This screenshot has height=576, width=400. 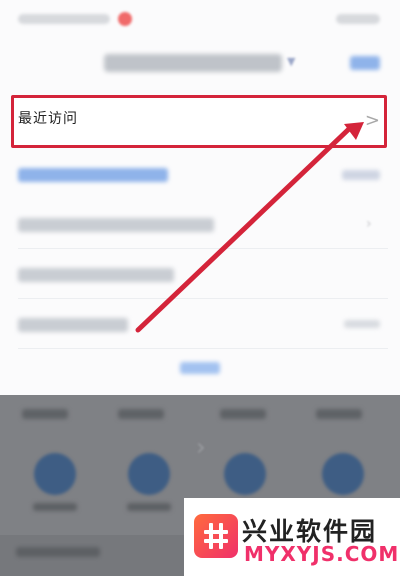 I want to click on blurred-section-title, so click(x=93, y=175).